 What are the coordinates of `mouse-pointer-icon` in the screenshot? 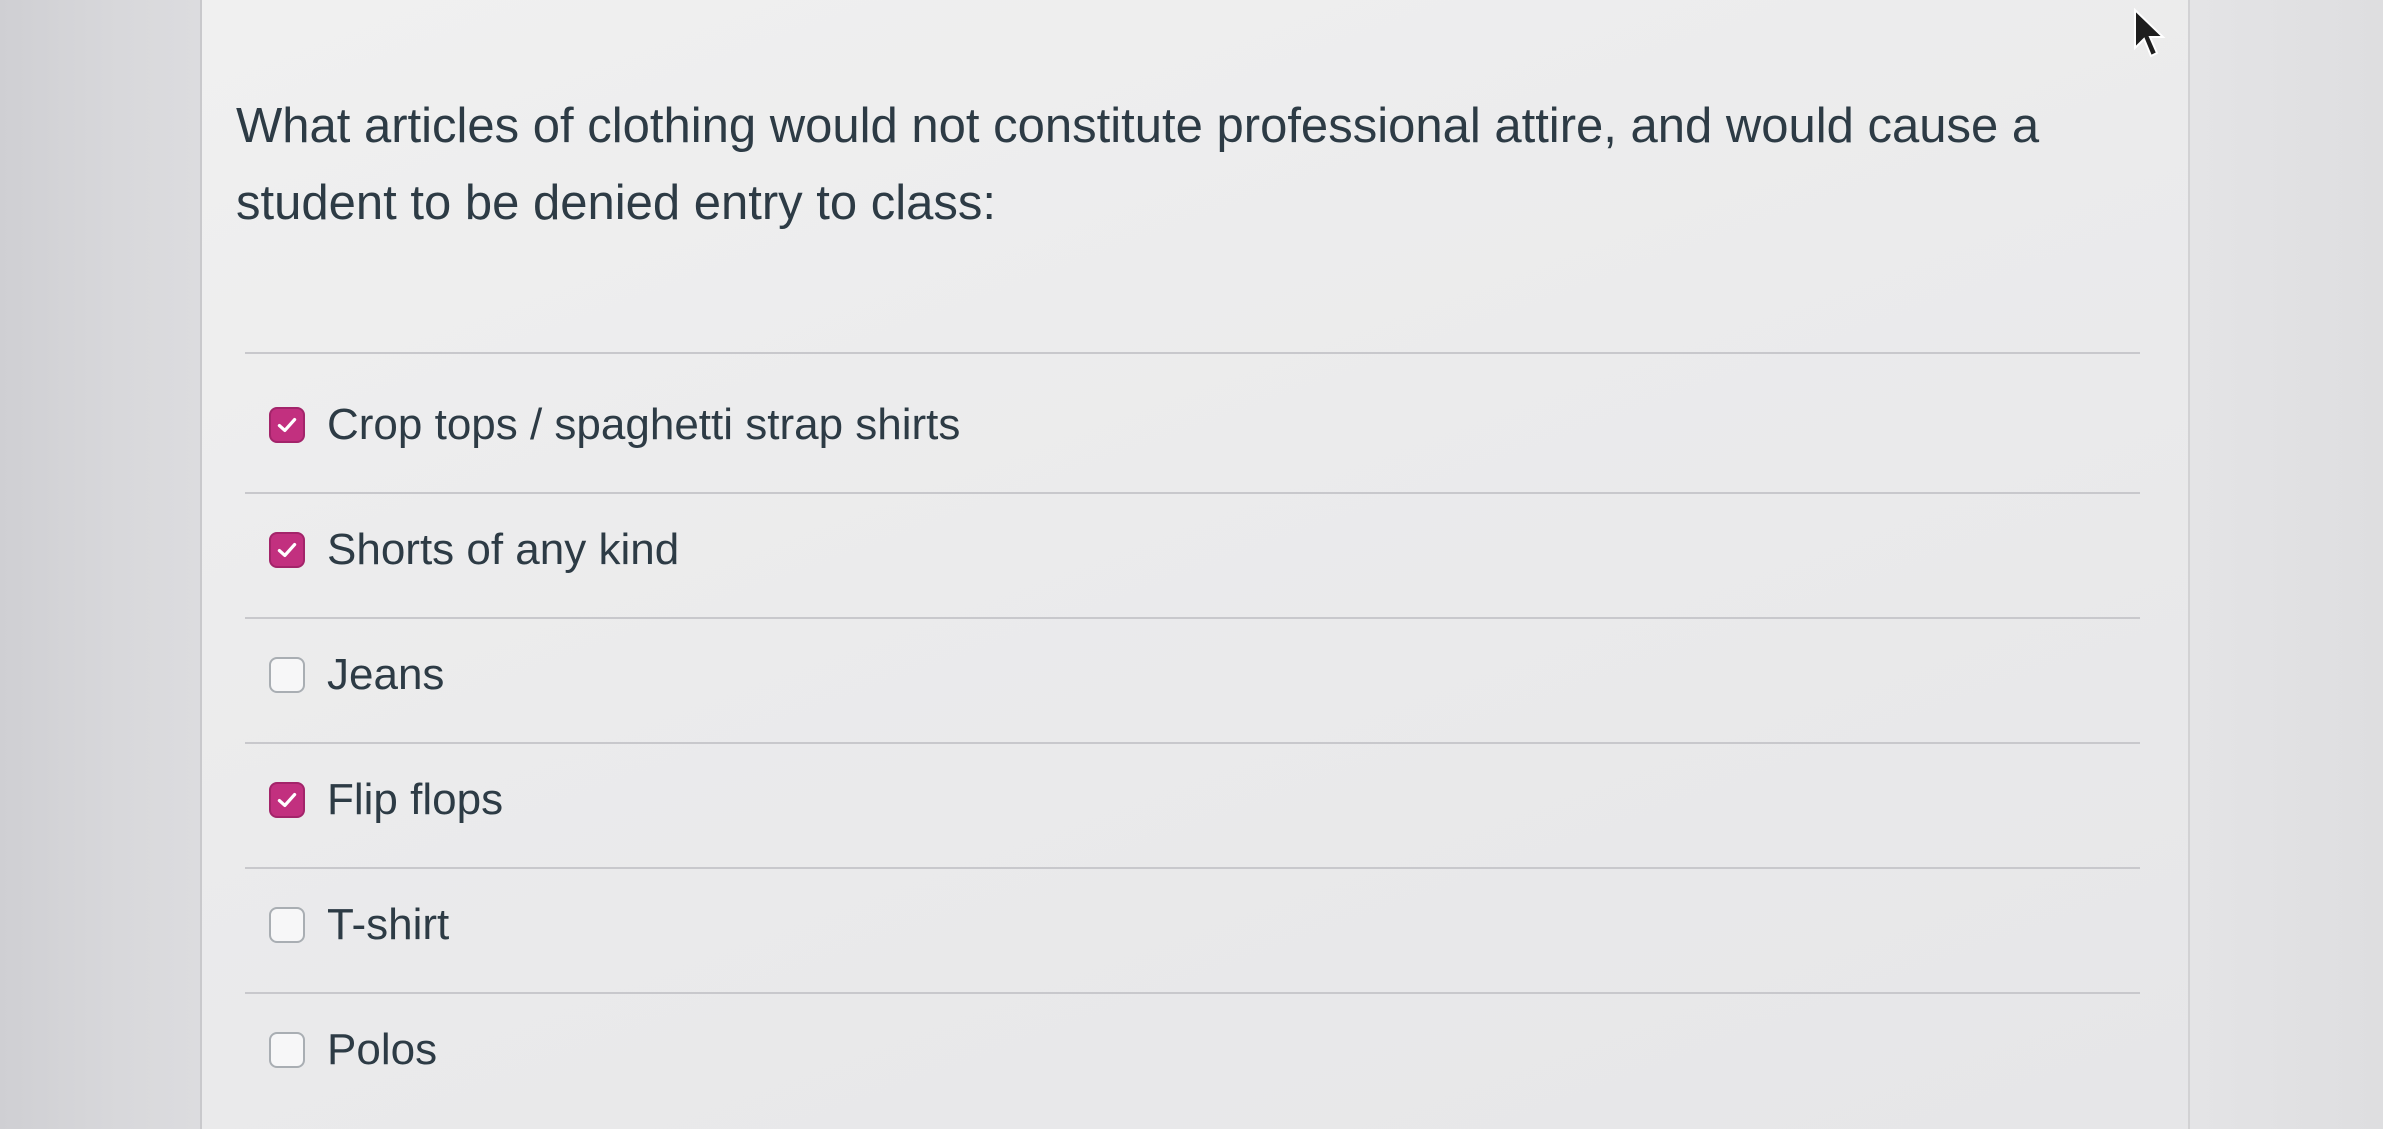 It's located at (2150, 33).